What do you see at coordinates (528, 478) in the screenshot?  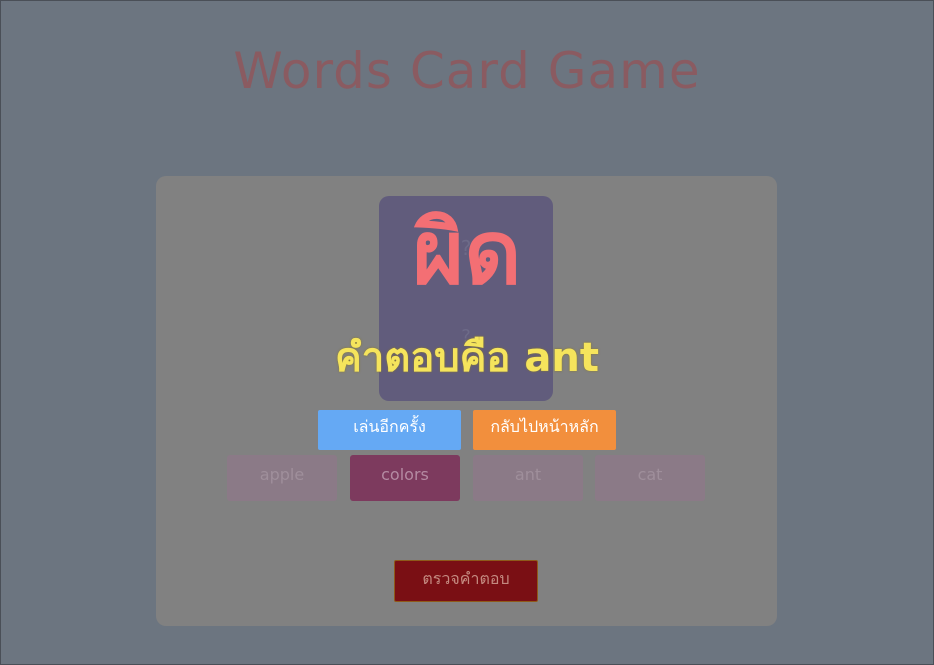 I see `choice-button-ant: ant` at bounding box center [528, 478].